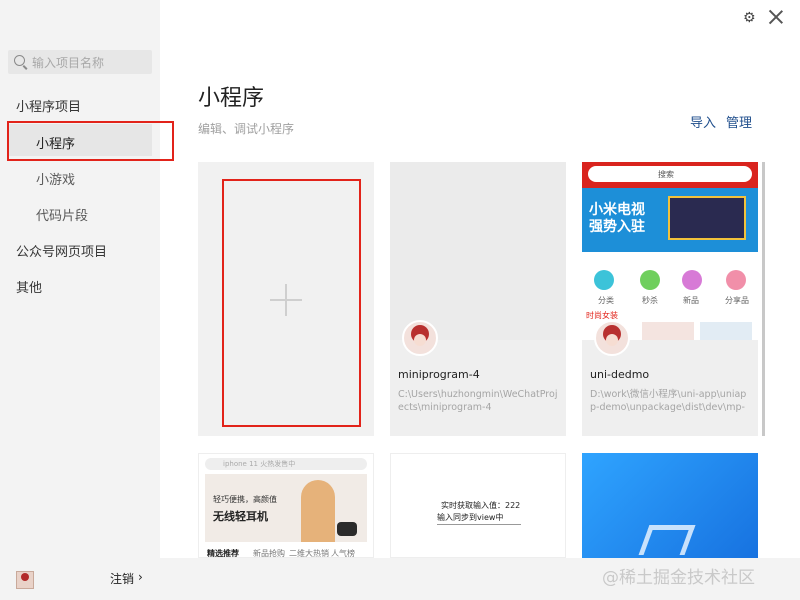 This screenshot has height=600, width=800. What do you see at coordinates (776, 17) in the screenshot?
I see `close-icon` at bounding box center [776, 17].